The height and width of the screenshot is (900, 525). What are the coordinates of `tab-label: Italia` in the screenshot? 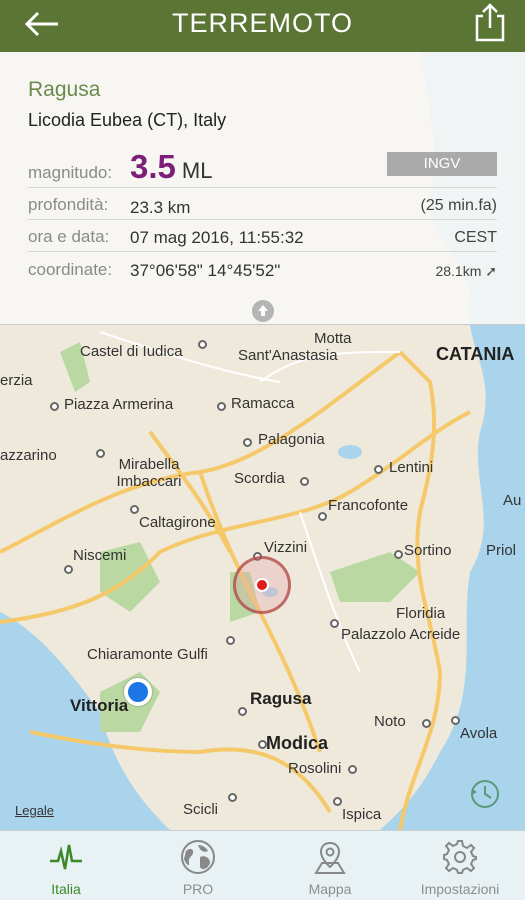 It's located at (66, 889).